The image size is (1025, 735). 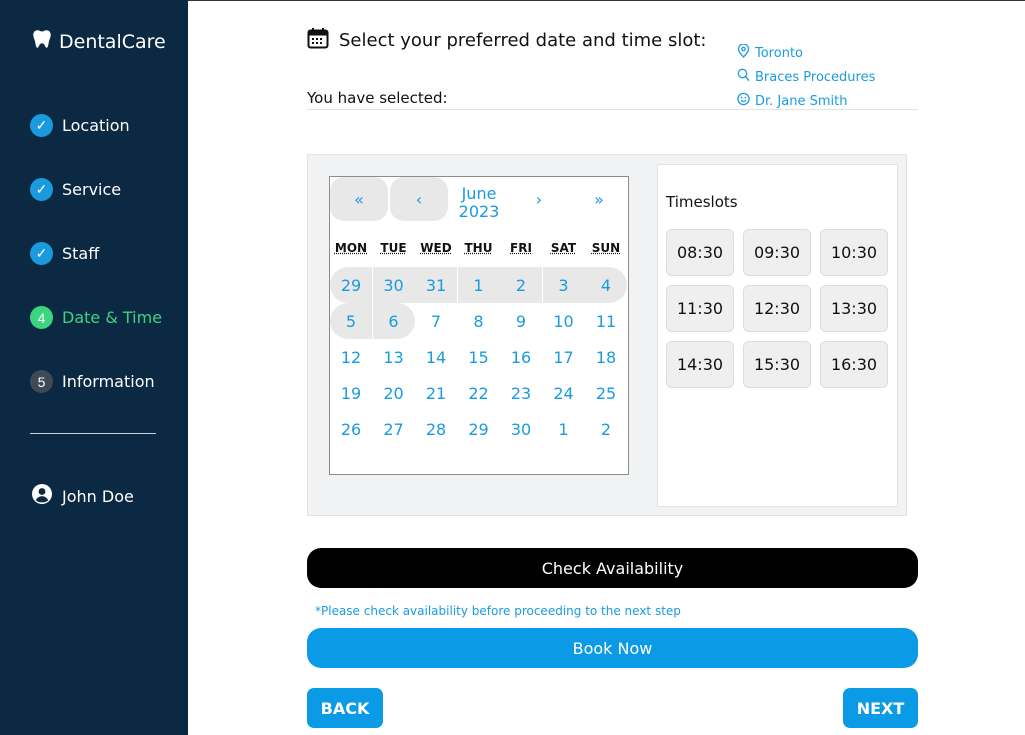 What do you see at coordinates (564, 429) in the screenshot?
I see `calendar-day: 1` at bounding box center [564, 429].